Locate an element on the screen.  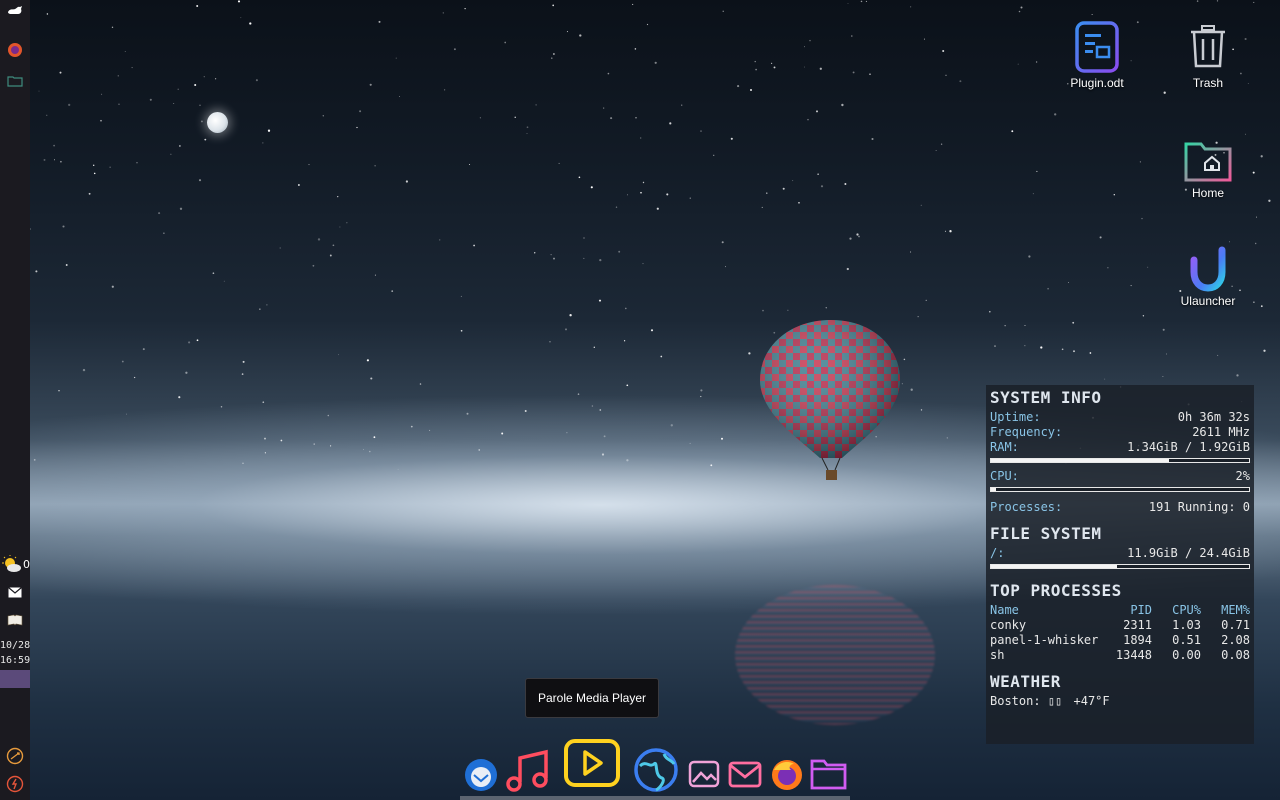
col-name: Name is located at coordinates (1004, 610).